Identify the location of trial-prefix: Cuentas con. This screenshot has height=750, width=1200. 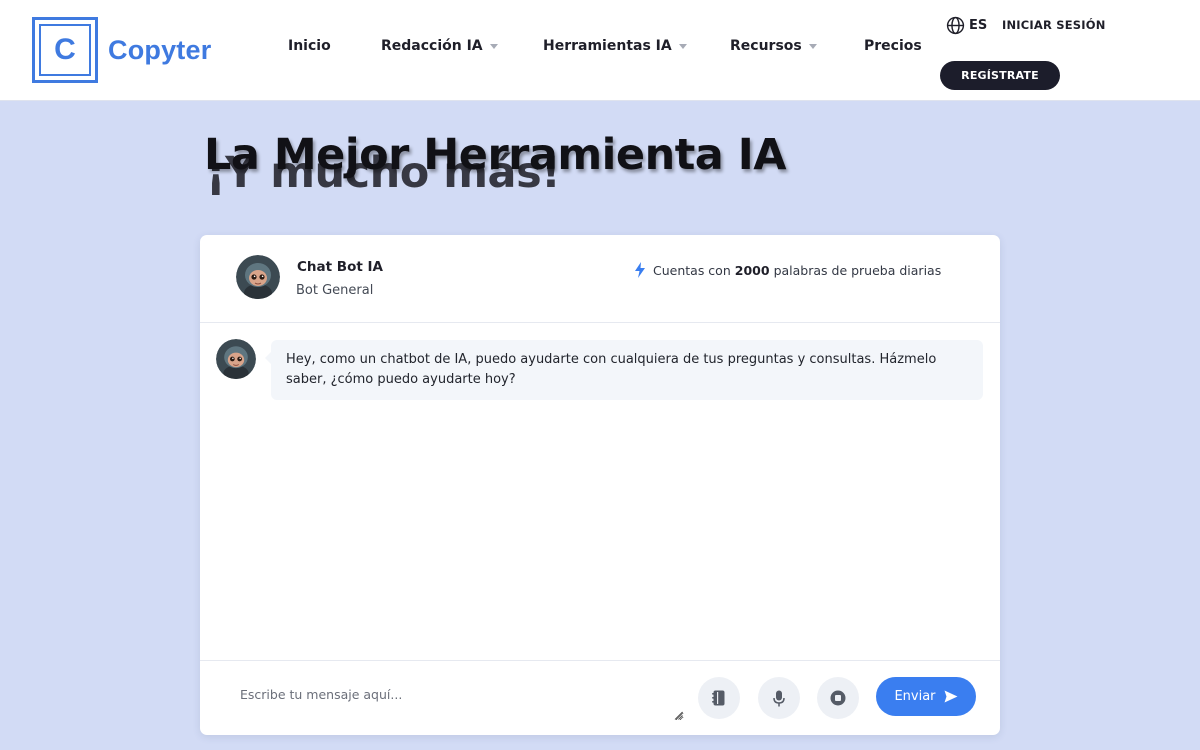
(692, 270).